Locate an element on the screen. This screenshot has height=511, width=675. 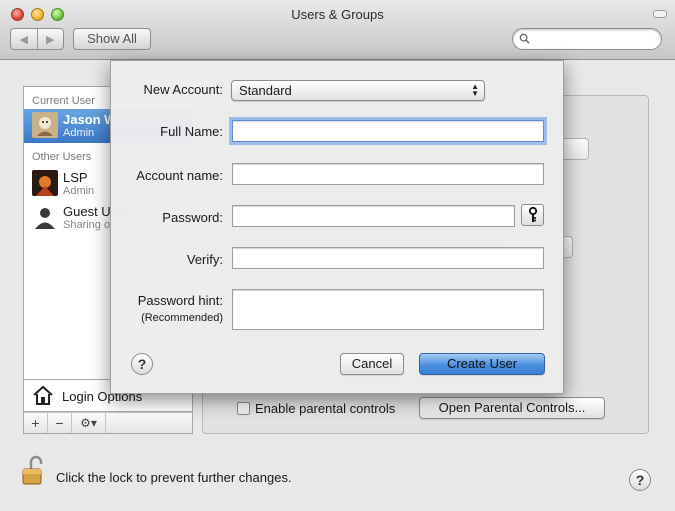
verify-label: Verify: is located at coordinates (204, 259).